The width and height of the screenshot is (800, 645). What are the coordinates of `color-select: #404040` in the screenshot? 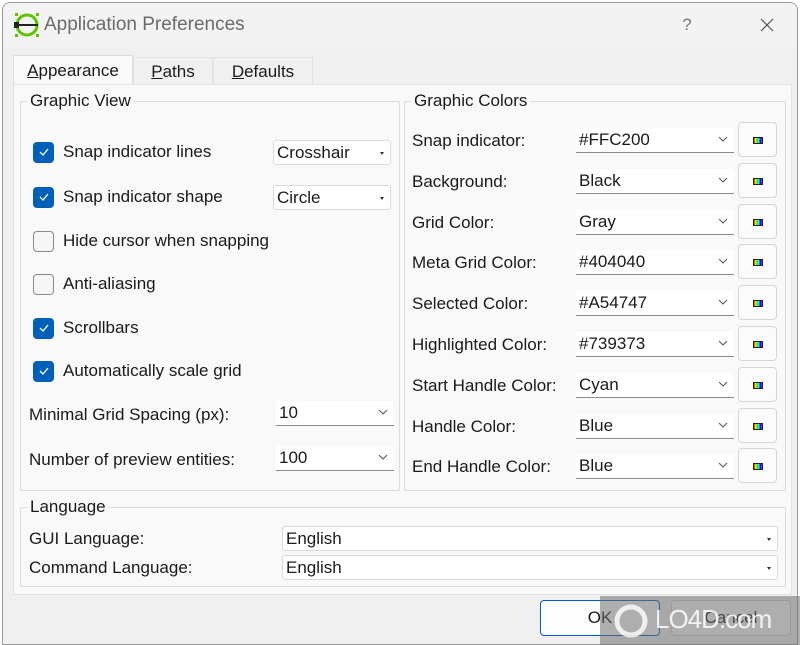 It's located at (655, 263).